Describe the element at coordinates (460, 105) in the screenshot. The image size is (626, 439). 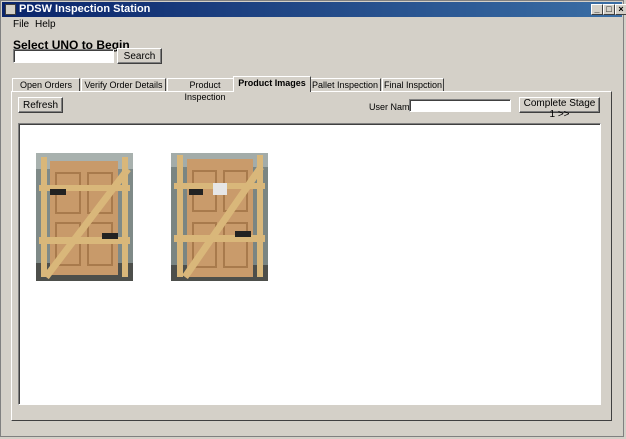
I see `user-name-field` at that location.